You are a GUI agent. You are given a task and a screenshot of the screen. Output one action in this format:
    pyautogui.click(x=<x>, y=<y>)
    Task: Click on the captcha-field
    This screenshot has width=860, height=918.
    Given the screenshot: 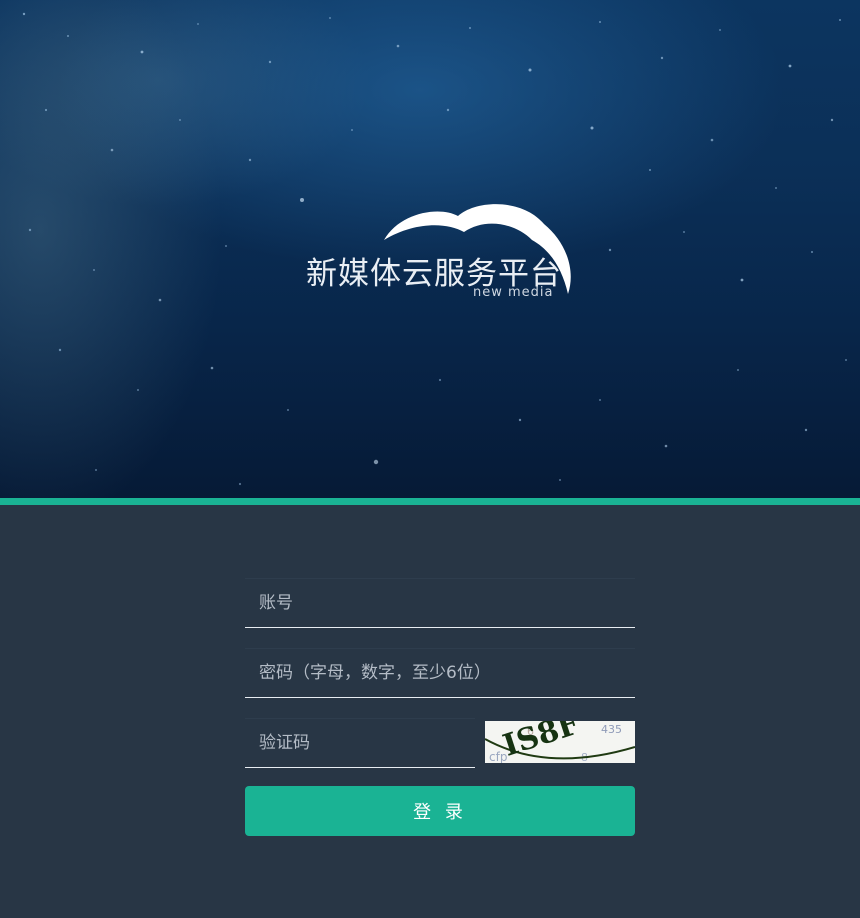 What is the action you would take?
    pyautogui.click(x=360, y=743)
    